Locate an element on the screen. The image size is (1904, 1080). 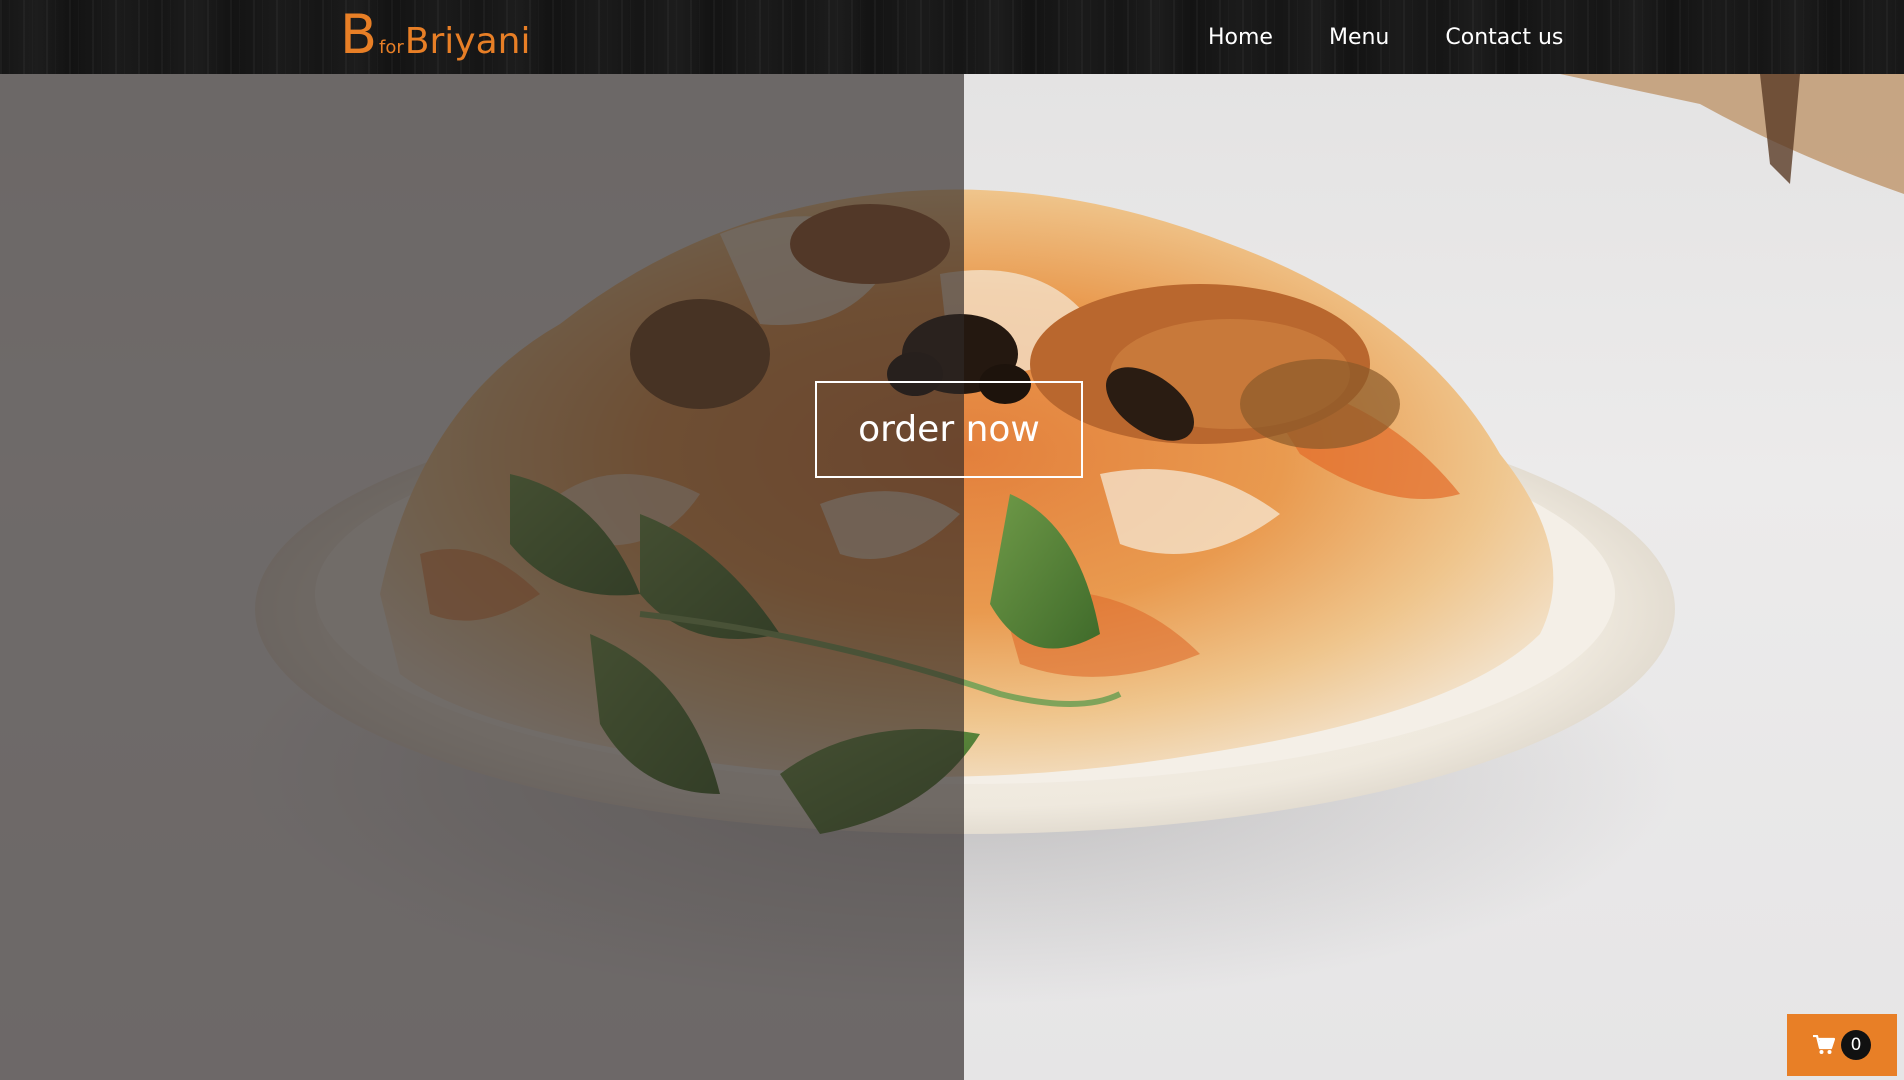
nav-contact-link: Contact us is located at coordinates (1504, 37).